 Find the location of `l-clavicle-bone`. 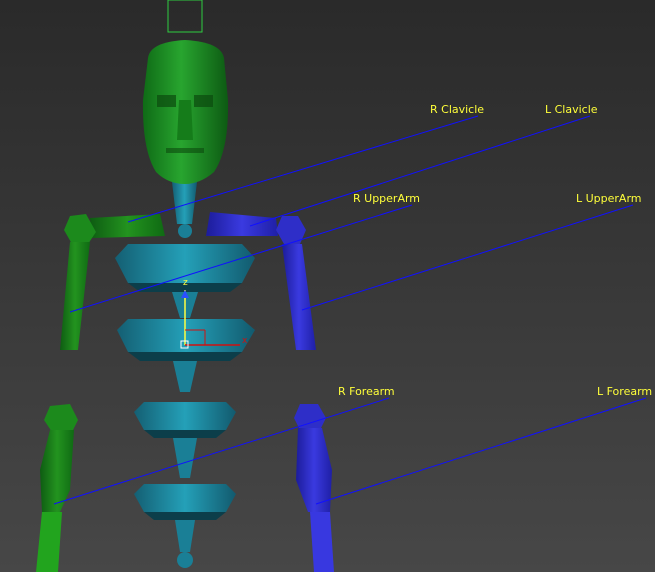

l-clavicle-bone is located at coordinates (242, 224).